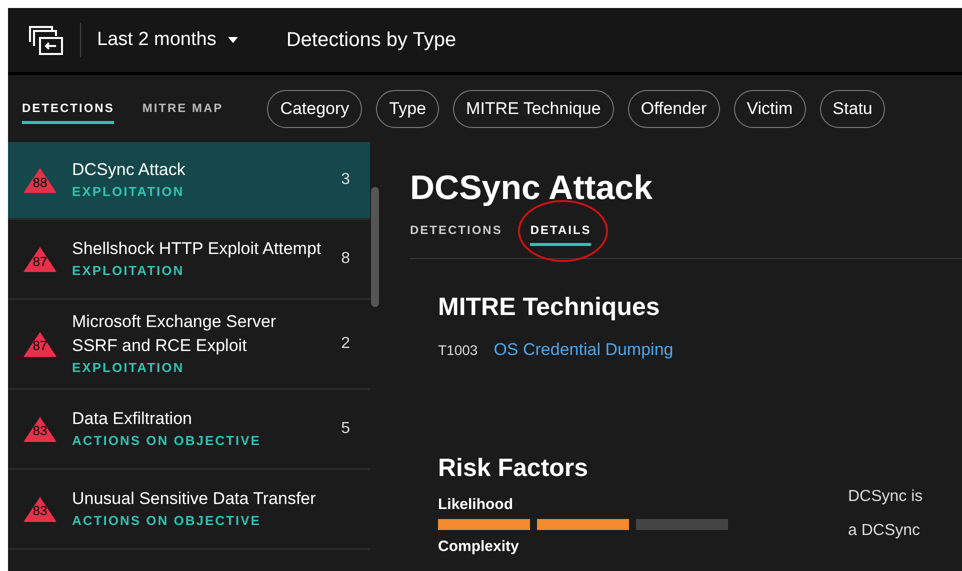 The height and width of the screenshot is (571, 962). I want to click on nav-tab: MITRE MAP, so click(183, 108).